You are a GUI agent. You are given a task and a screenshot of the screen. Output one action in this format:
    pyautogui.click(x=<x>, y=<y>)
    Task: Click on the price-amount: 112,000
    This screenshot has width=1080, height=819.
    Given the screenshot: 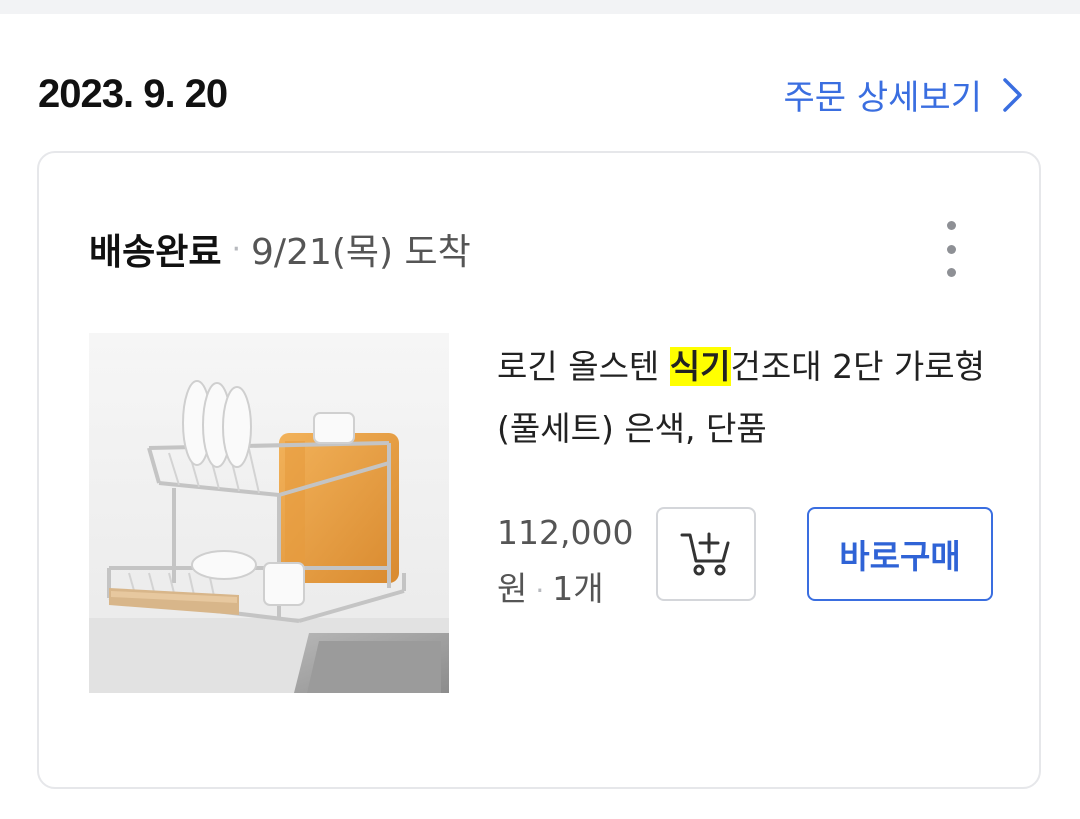 What is the action you would take?
    pyautogui.click(x=565, y=532)
    